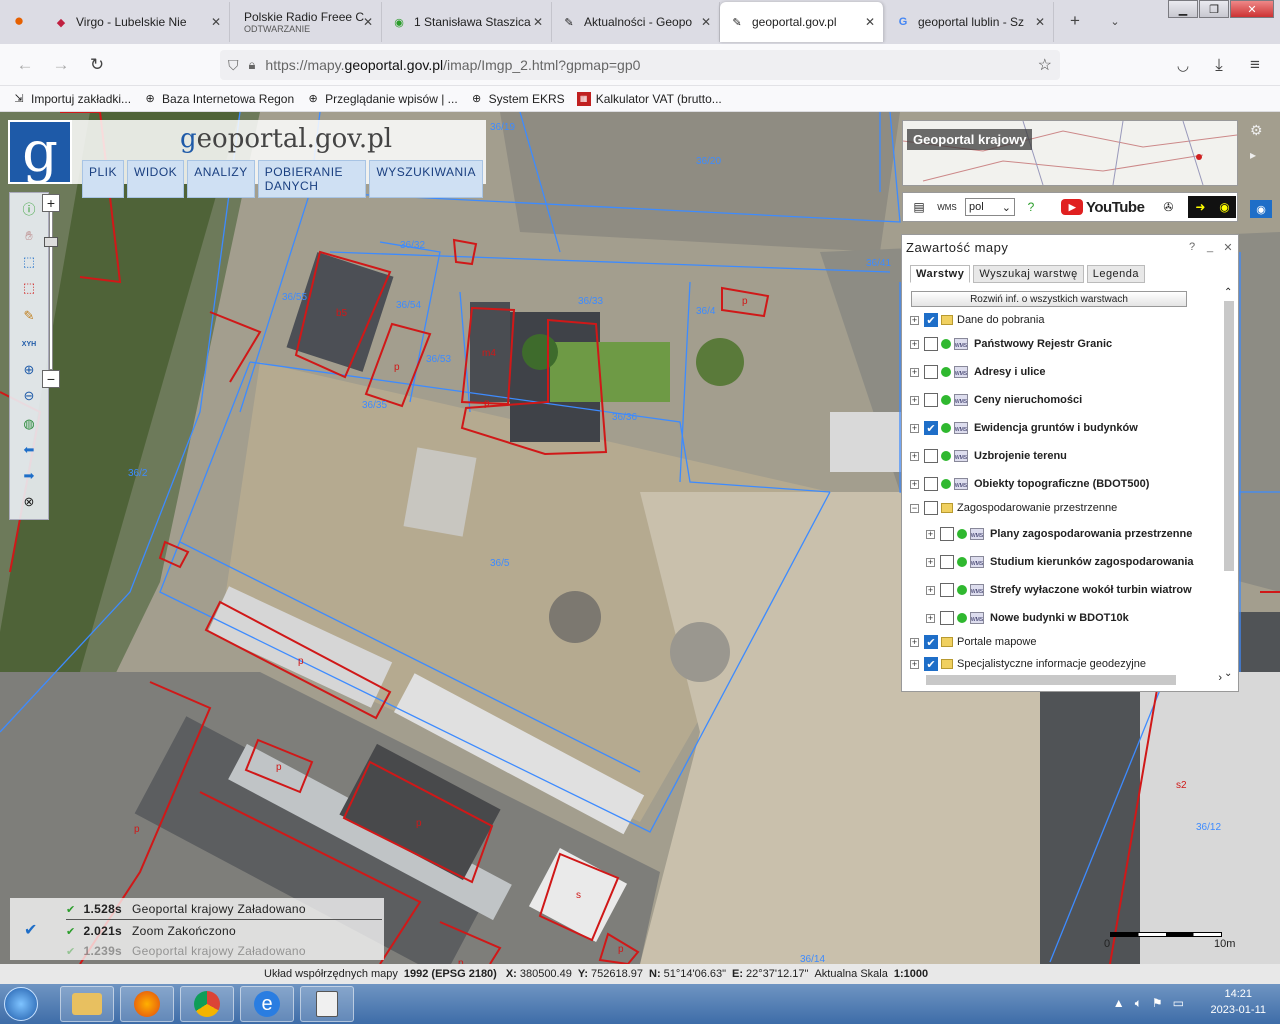 This screenshot has width=1280, height=1024. Describe the element at coordinates (312, 179) in the screenshot. I see `menu-pobieranie-danych: POBIERANIE DANYCH` at that location.